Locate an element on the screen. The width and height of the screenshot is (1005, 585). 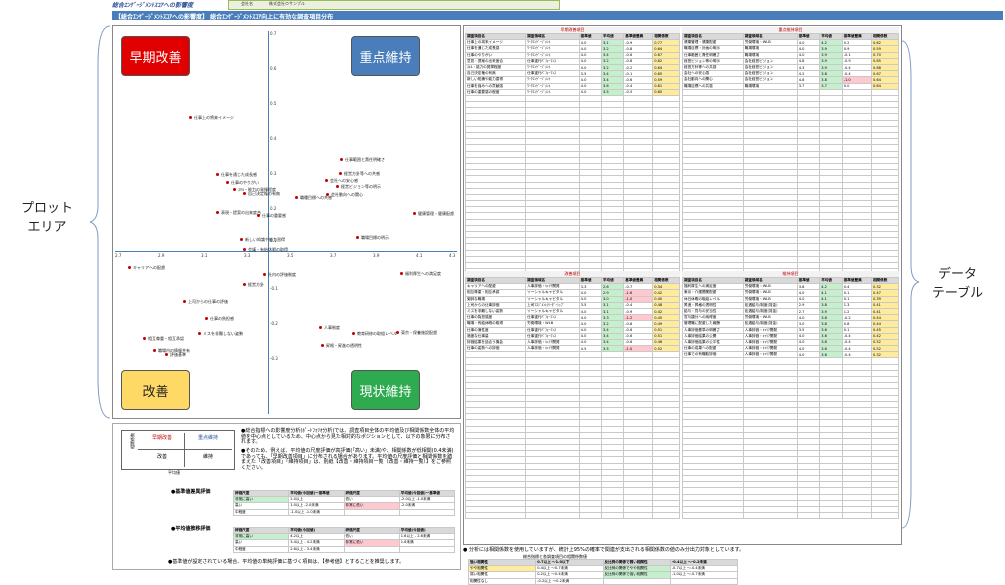
table-cell: 中程度 is located at coordinates (261, 512).